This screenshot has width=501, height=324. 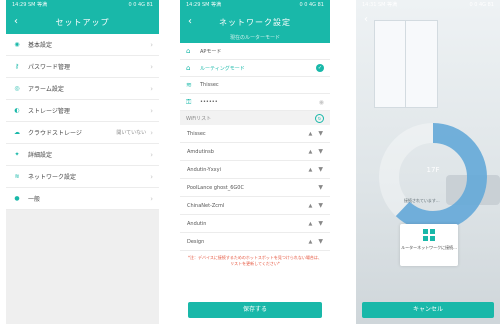 I want to click on wifi-ssid: ChinaNet-Zcml, so click(x=206, y=205).